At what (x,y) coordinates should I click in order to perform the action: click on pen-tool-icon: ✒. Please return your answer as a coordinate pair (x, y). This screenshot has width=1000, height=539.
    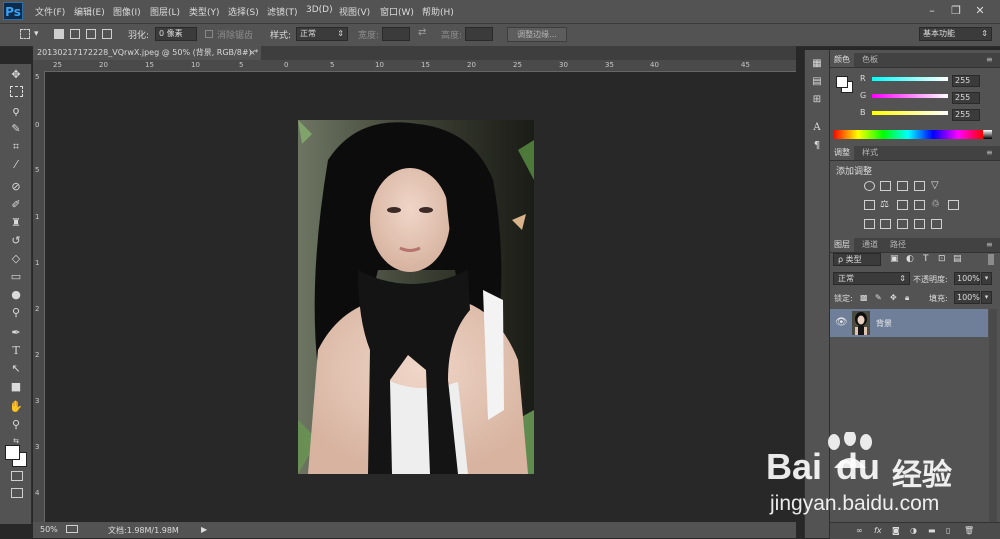
    Looking at the image, I should click on (16, 333).